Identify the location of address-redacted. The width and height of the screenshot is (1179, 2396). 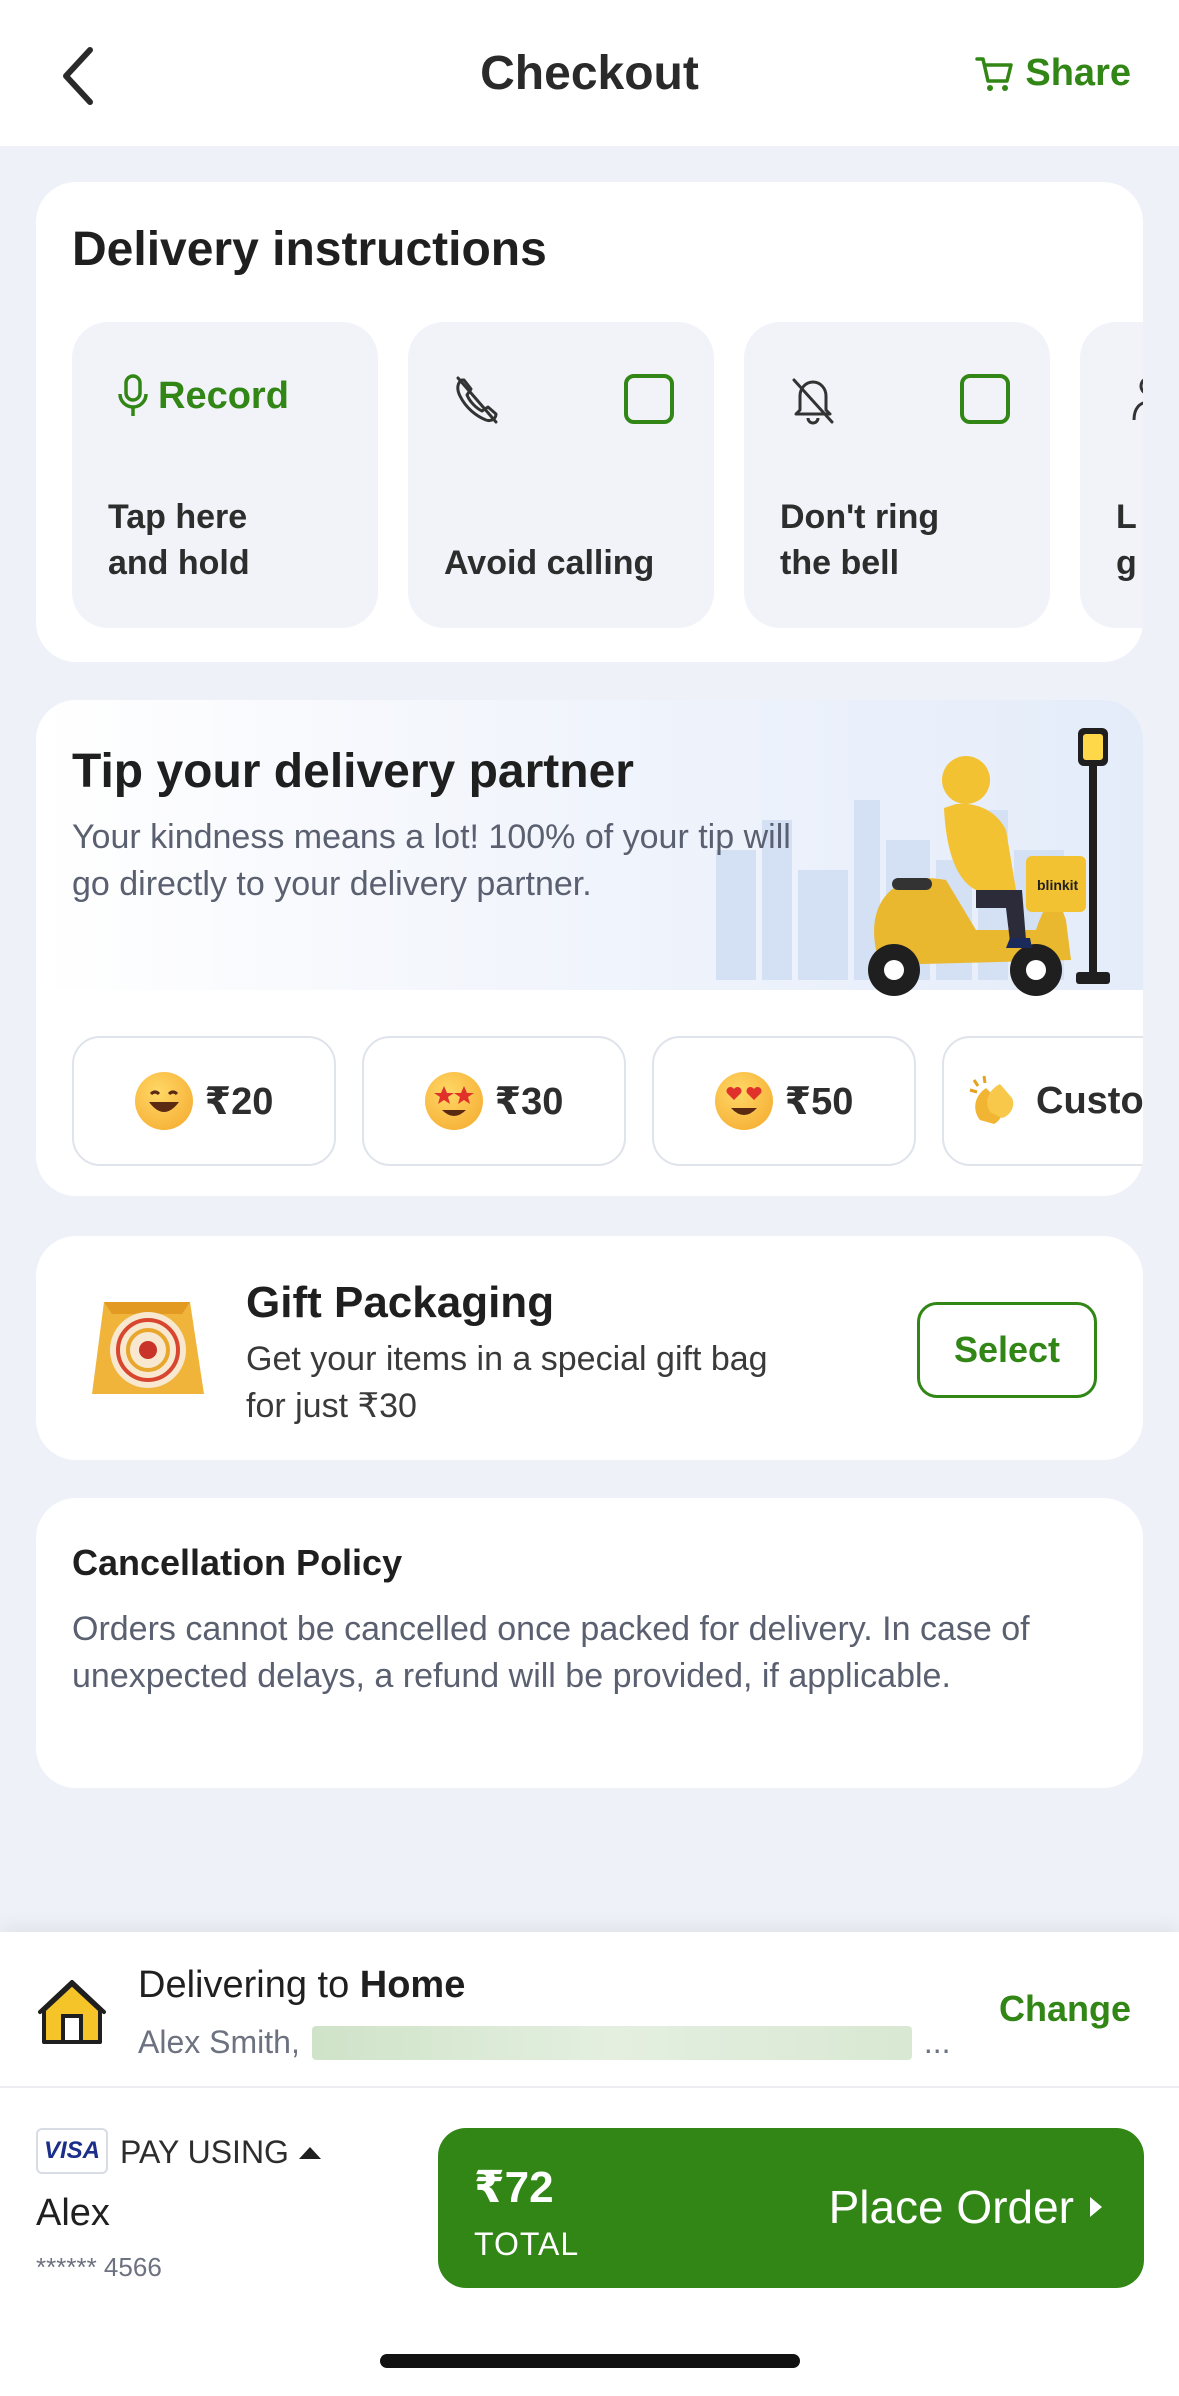
(611, 2042).